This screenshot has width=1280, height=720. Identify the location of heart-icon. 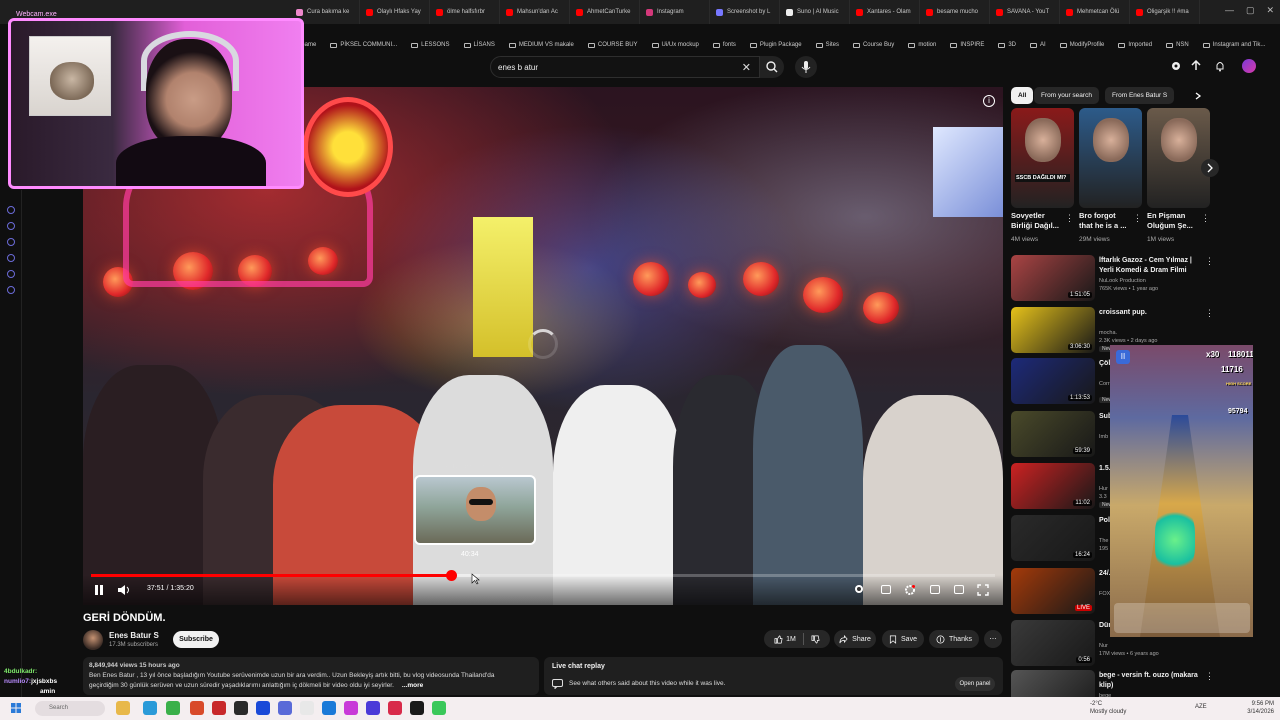
(11, 226).